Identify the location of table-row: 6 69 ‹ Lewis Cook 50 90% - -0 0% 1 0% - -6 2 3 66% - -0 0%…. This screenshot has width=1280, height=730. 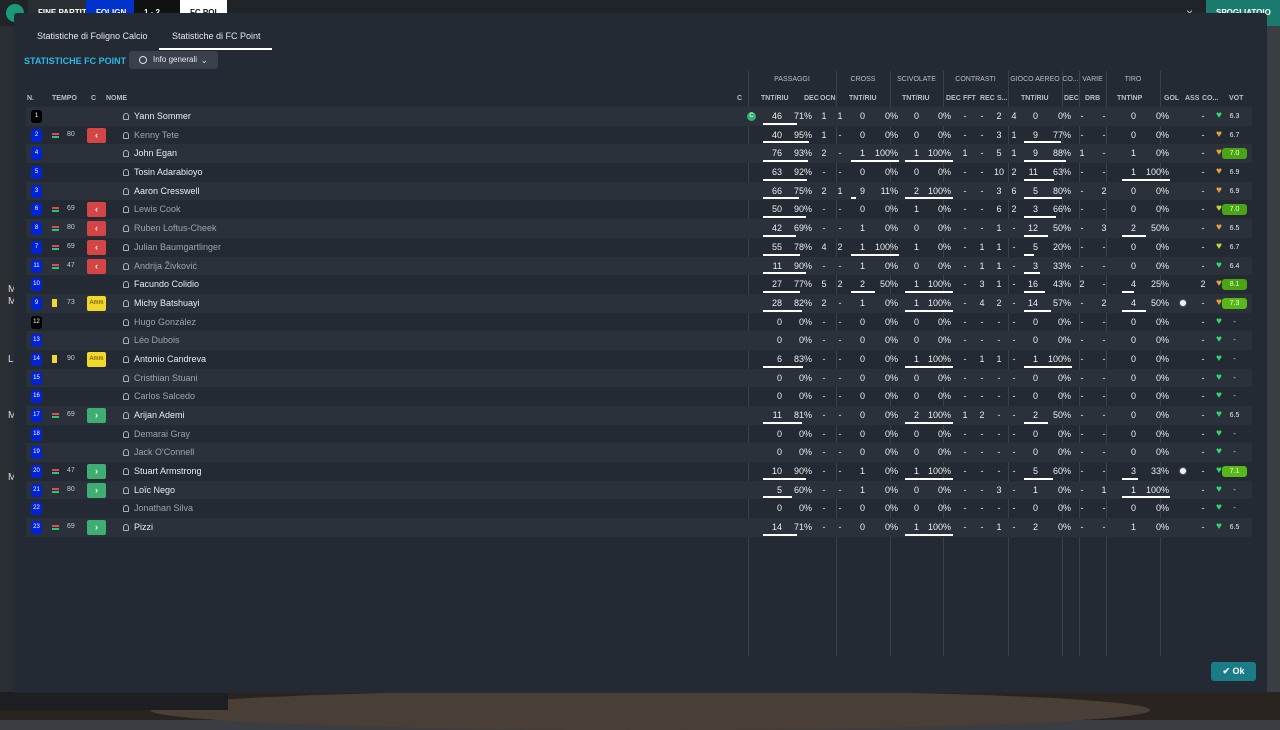
(639, 209).